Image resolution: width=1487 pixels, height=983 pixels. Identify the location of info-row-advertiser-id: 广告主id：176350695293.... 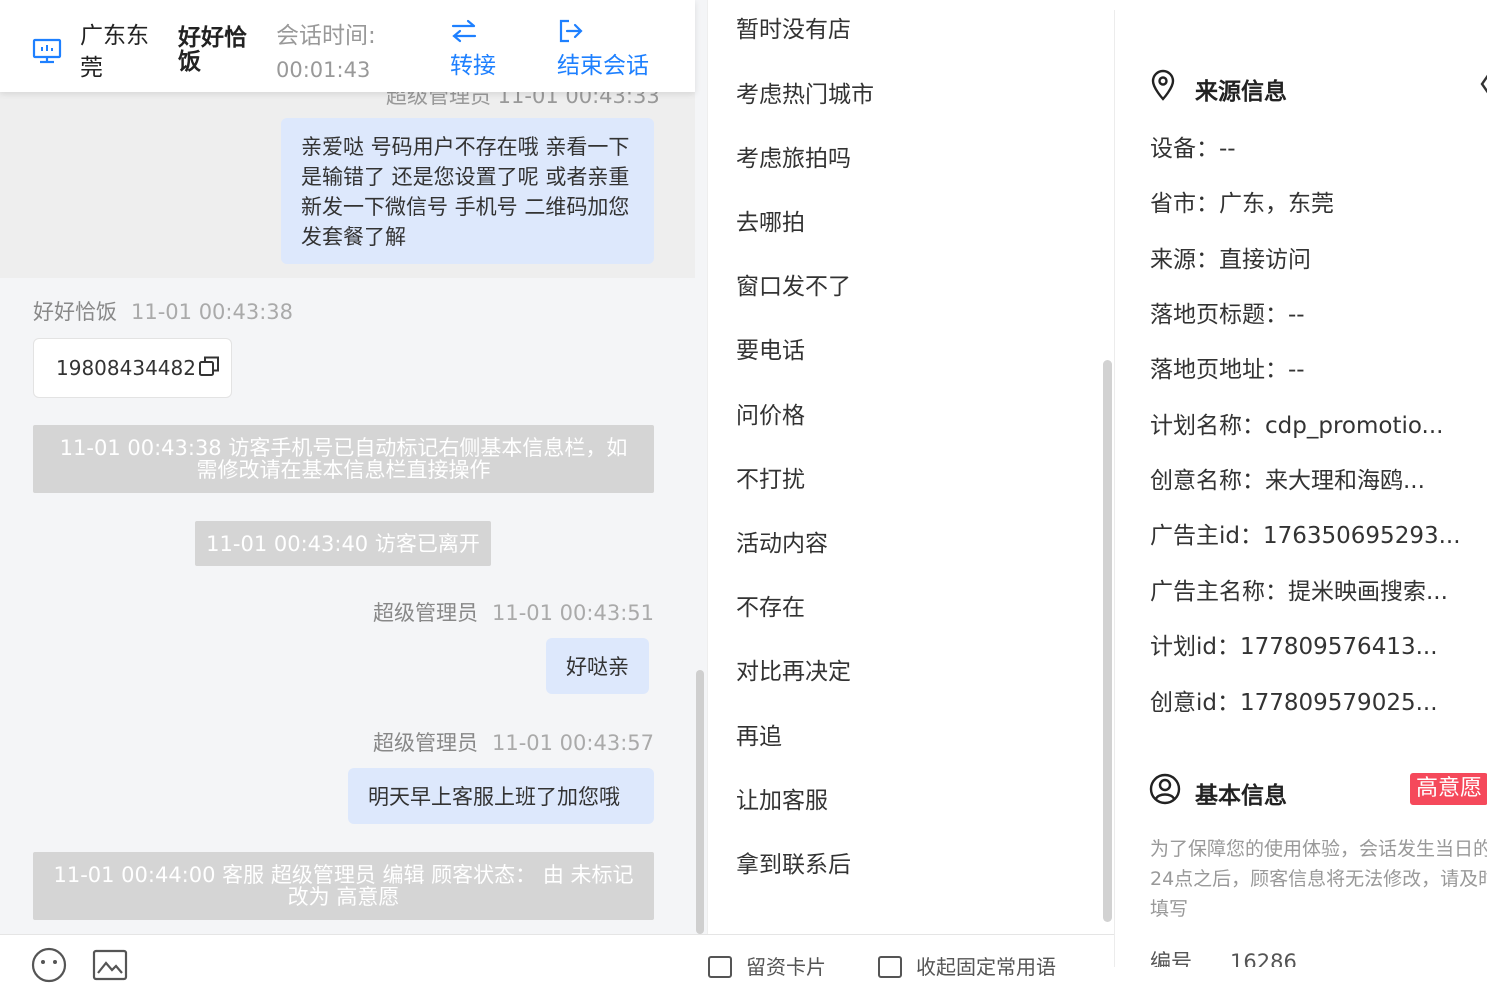
(1305, 536).